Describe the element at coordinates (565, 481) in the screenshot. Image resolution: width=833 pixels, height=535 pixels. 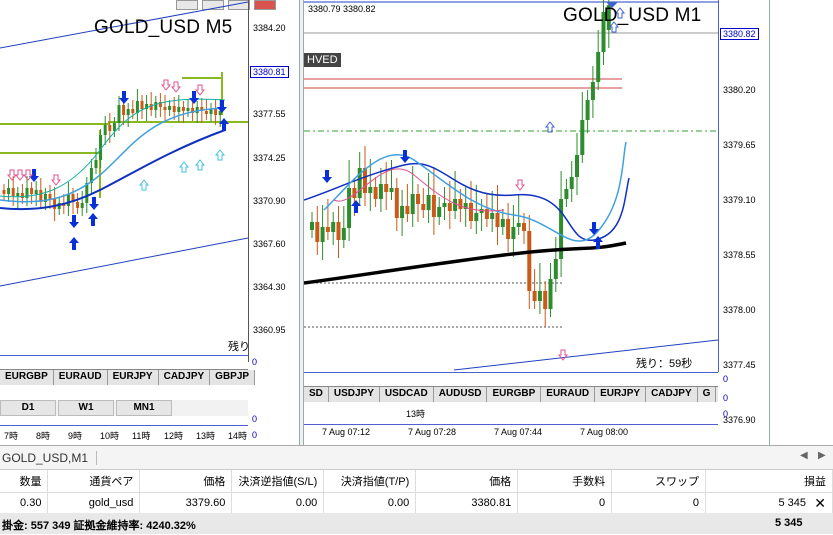
I see `column-header: 手数料` at that location.